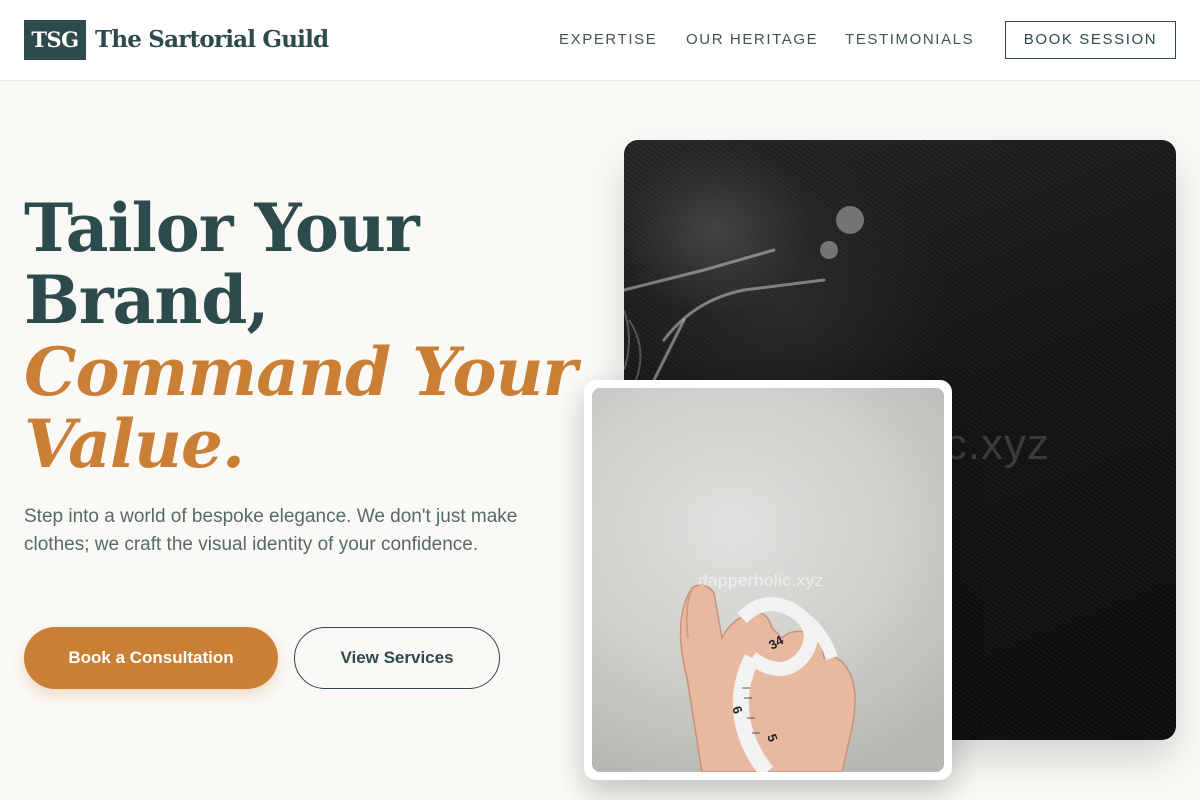 The image size is (1200, 800). Describe the element at coordinates (608, 40) in the screenshot. I see `nav-link-expertise: EXPERTISE` at that location.